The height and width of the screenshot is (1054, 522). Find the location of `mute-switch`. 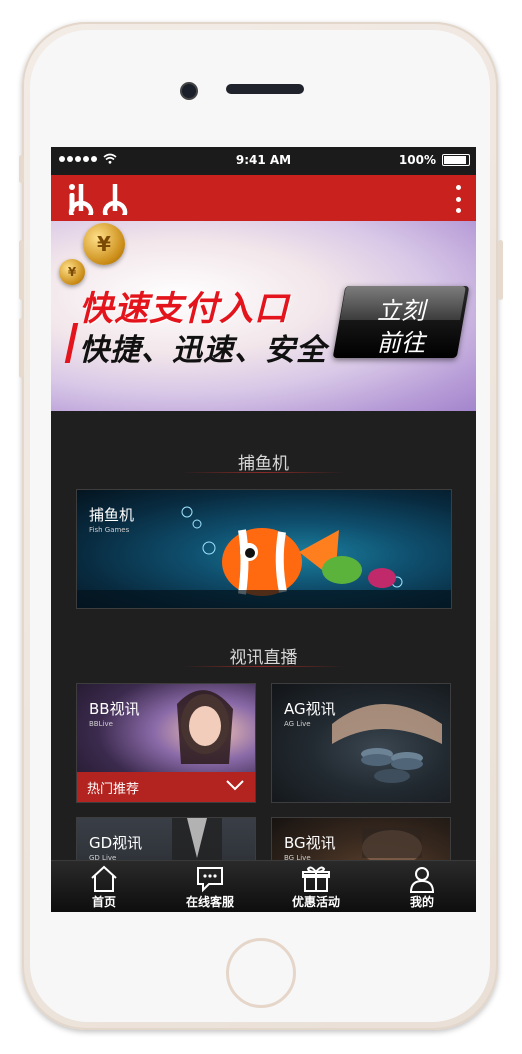

mute-switch is located at coordinates (21, 169).